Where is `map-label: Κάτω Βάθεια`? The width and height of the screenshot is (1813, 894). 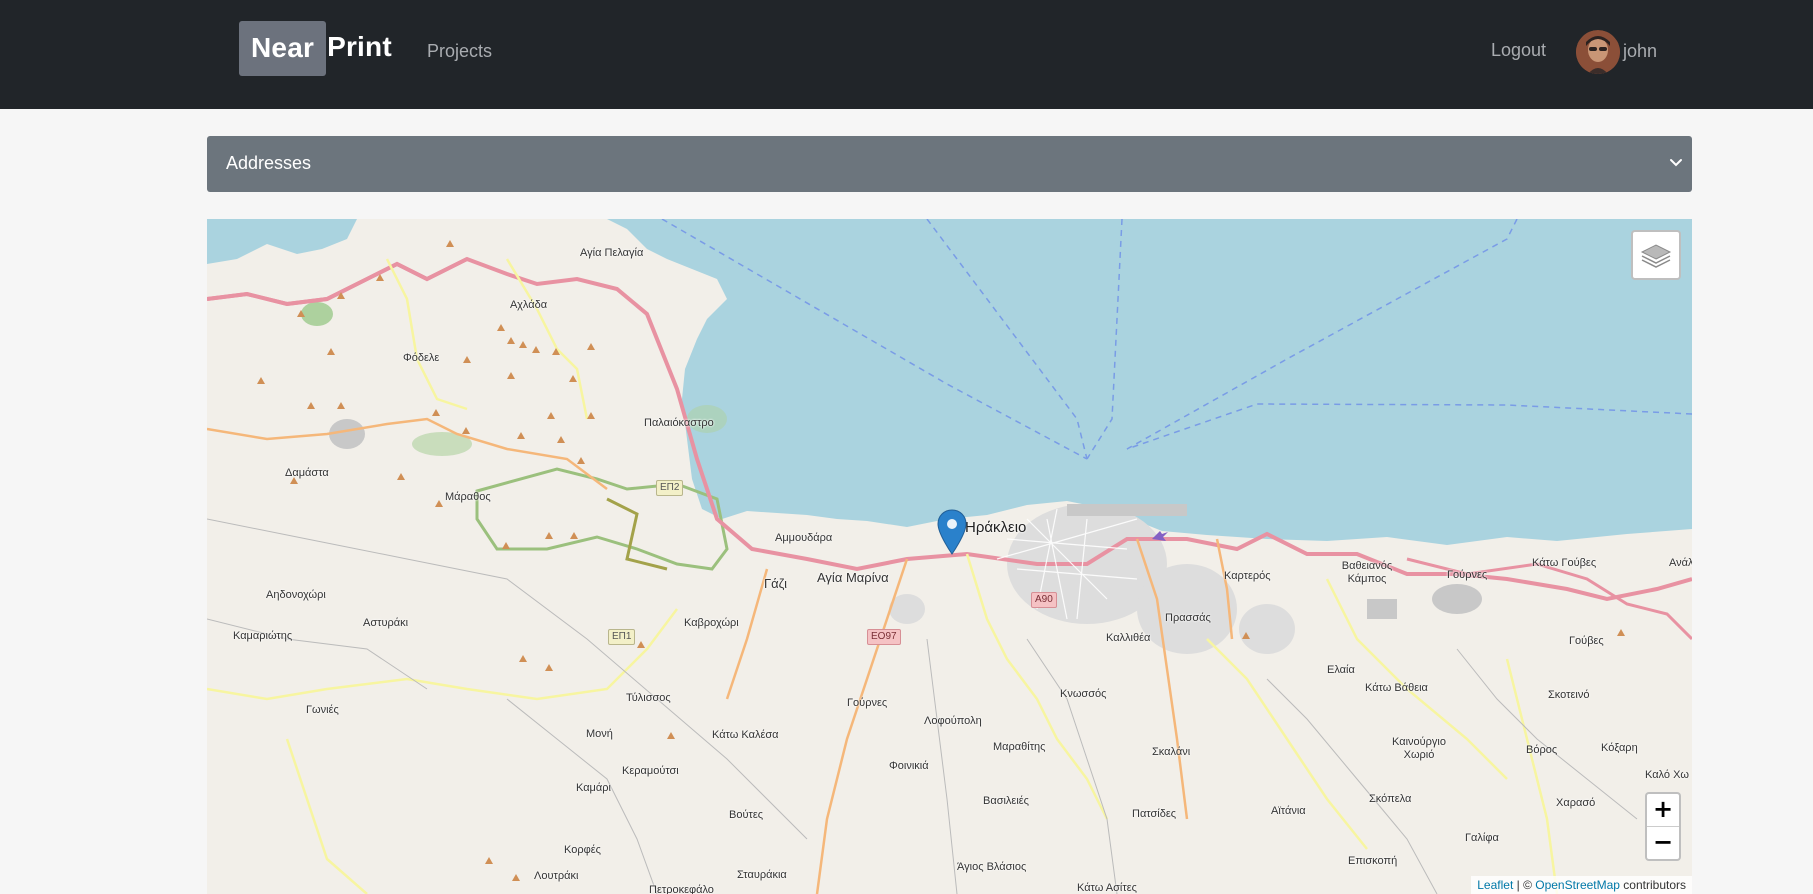
map-label: Κάτω Βάθεια is located at coordinates (1396, 688).